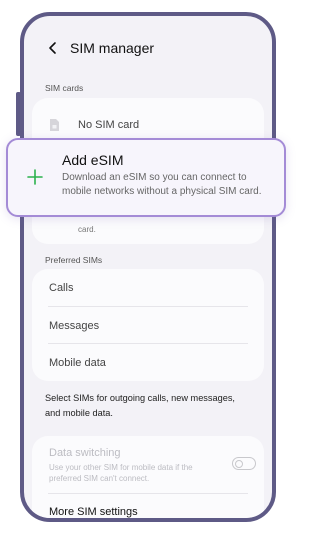  I want to click on mobile-data-item: Mobile data, so click(77, 363).